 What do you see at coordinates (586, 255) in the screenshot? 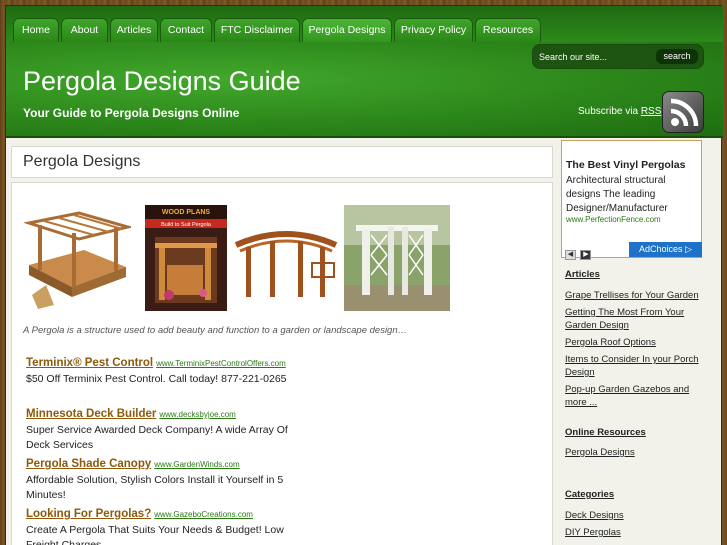
I see `ad-next-icon: ▶` at bounding box center [586, 255].